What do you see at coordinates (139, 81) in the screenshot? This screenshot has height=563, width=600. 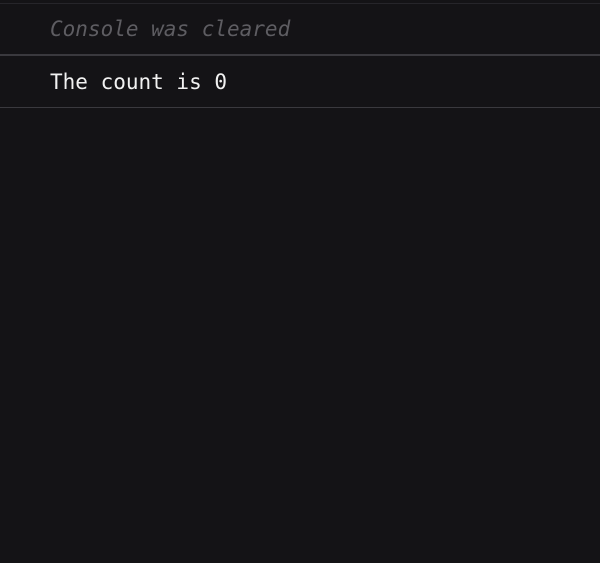 I see `console-log-text: The count is 0` at bounding box center [139, 81].